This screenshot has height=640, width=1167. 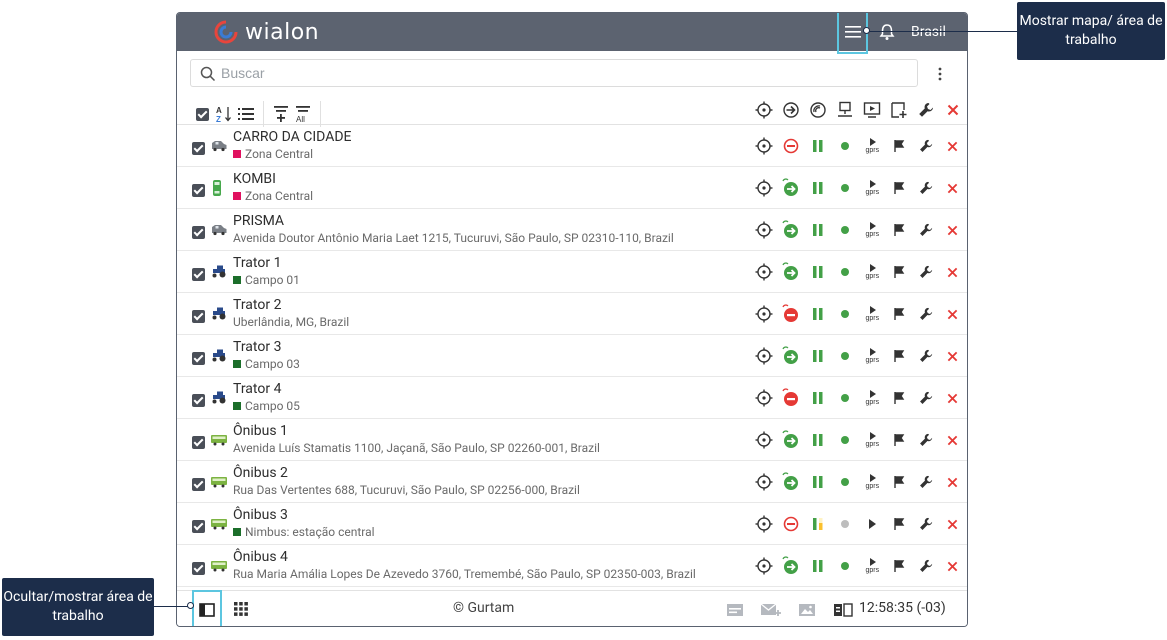 What do you see at coordinates (292, 137) in the screenshot?
I see `unit-name: CARRO DA CIDADE` at bounding box center [292, 137].